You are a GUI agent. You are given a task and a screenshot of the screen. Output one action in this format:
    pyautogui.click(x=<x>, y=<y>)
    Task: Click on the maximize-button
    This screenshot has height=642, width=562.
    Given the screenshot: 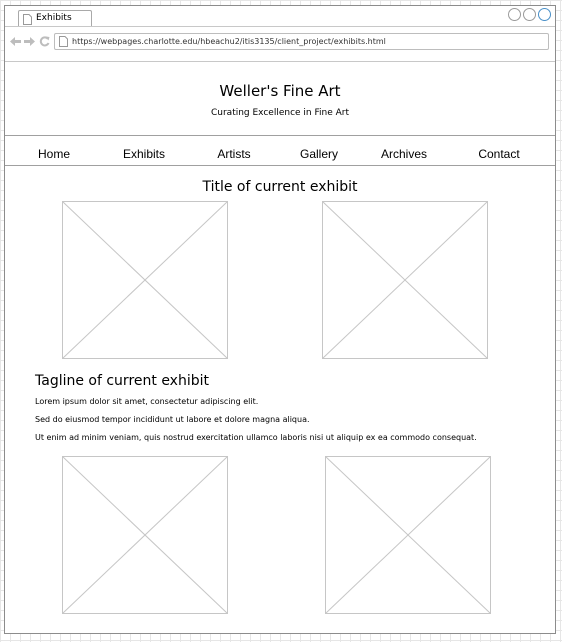 What is the action you would take?
    pyautogui.click(x=529, y=14)
    